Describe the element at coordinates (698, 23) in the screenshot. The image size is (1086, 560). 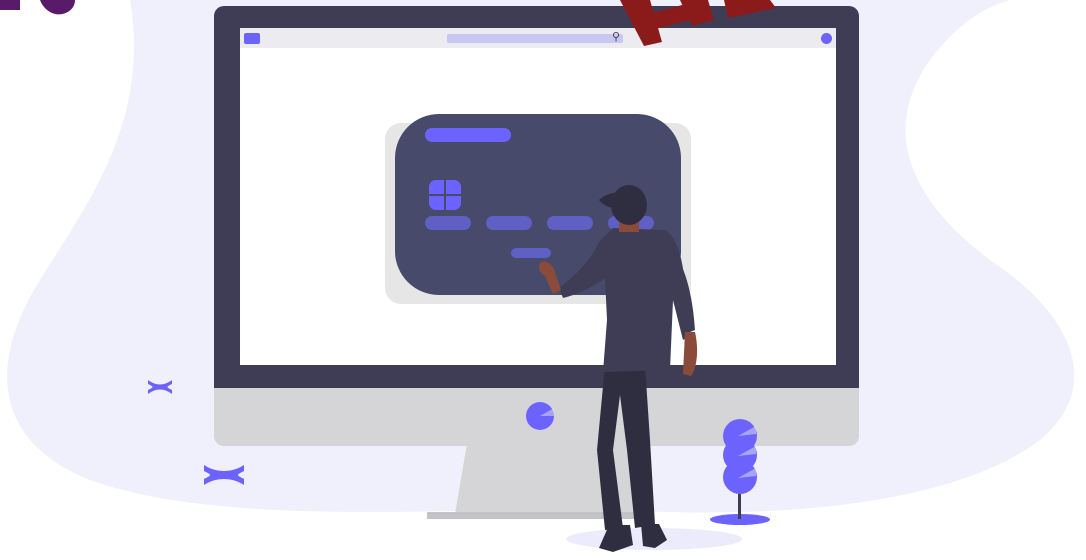
I see `brand-mark` at that location.